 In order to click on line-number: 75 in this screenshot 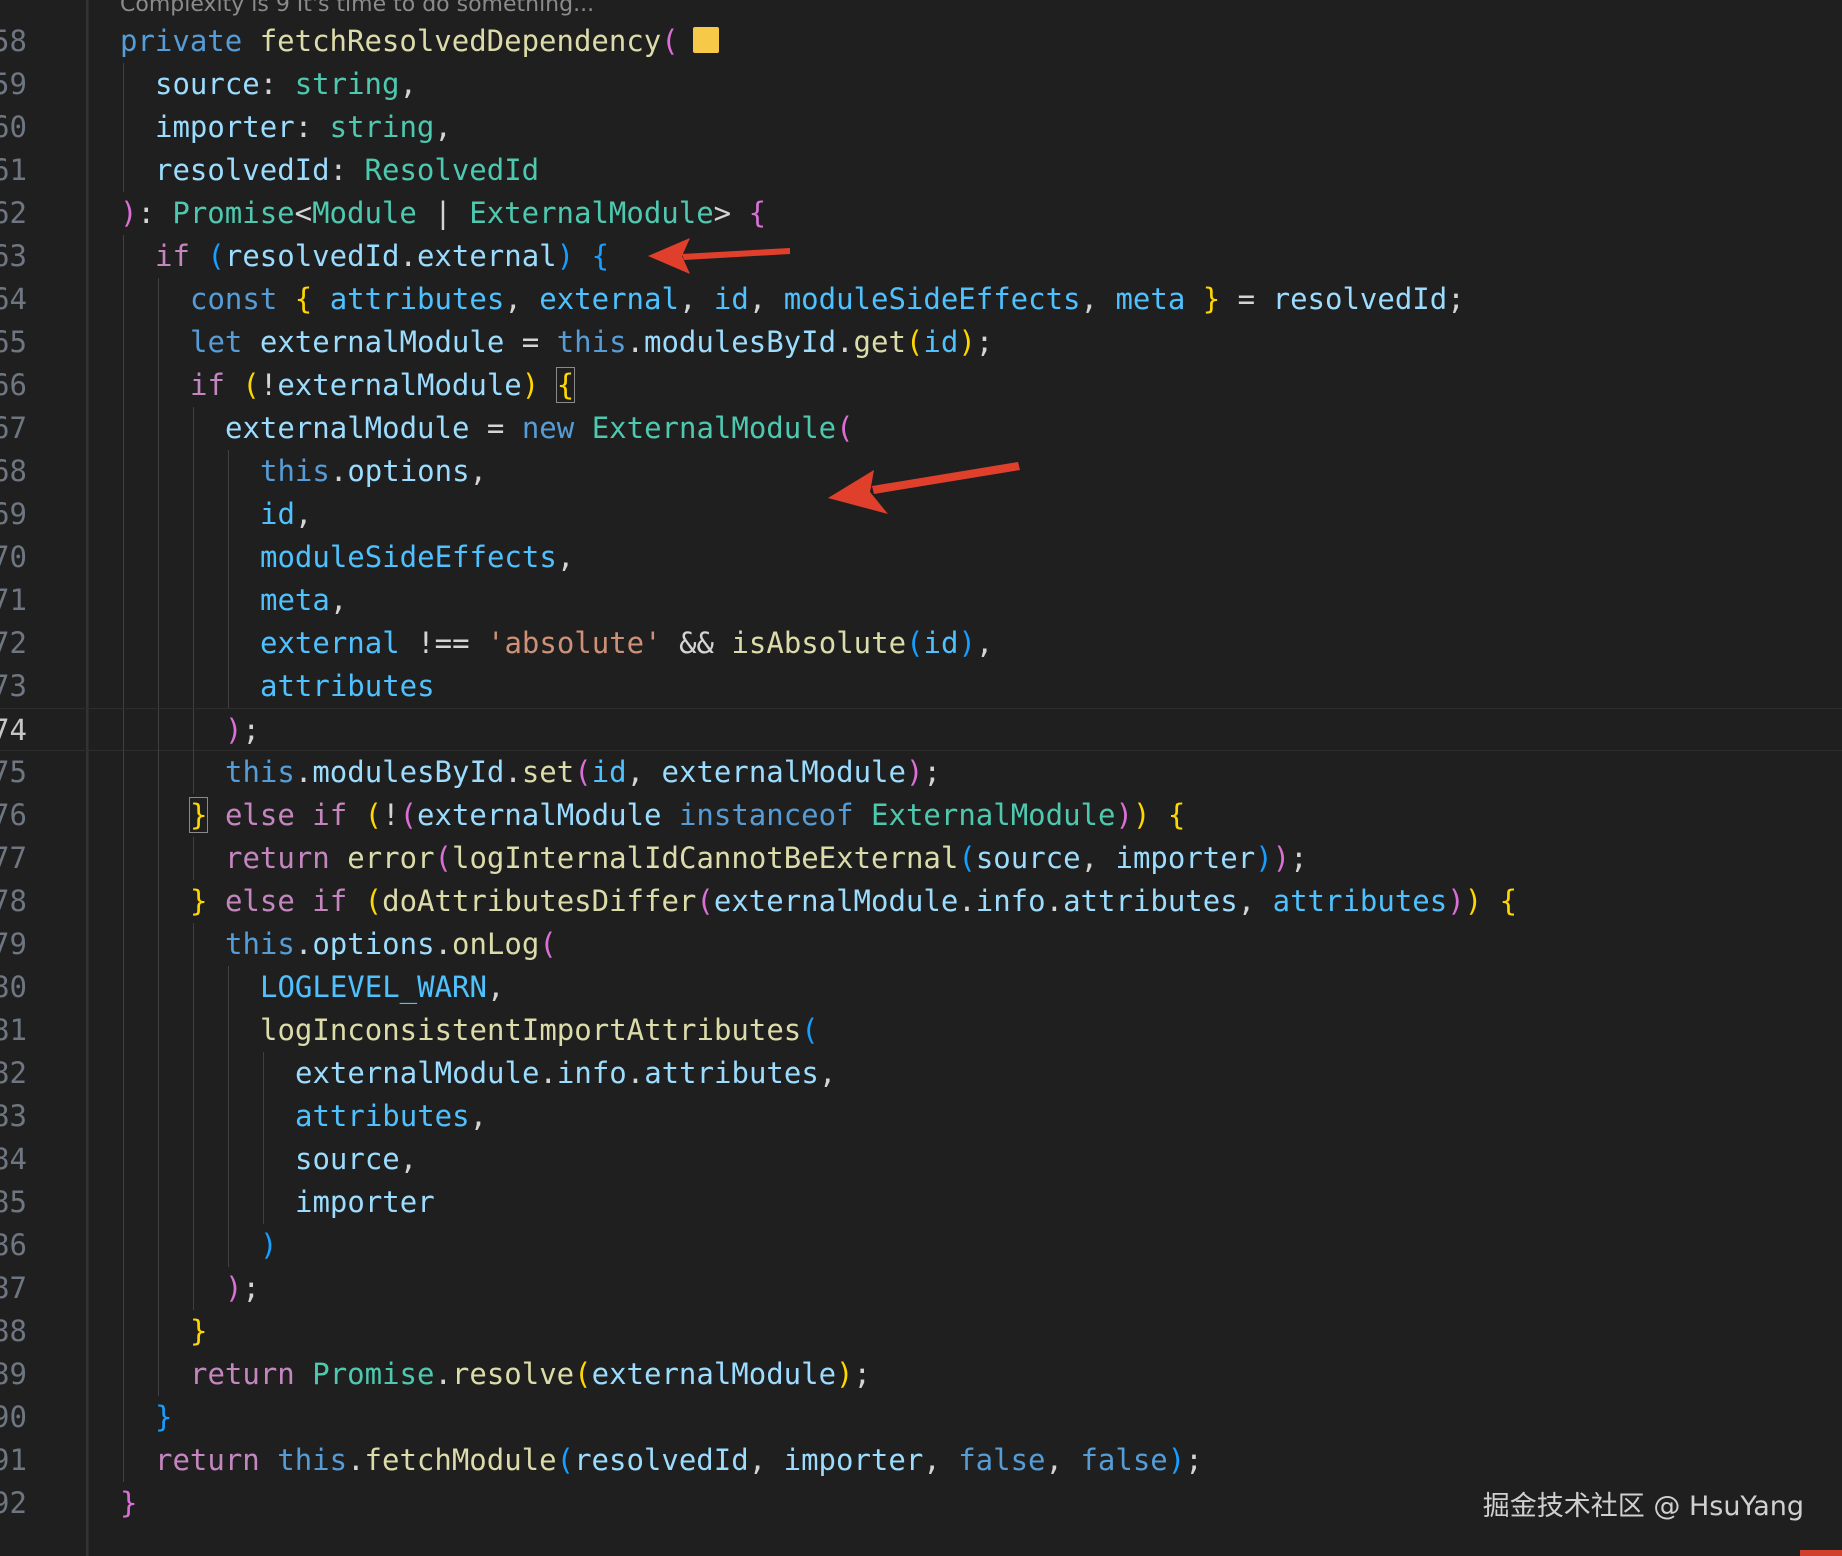, I will do `click(13, 772)`.